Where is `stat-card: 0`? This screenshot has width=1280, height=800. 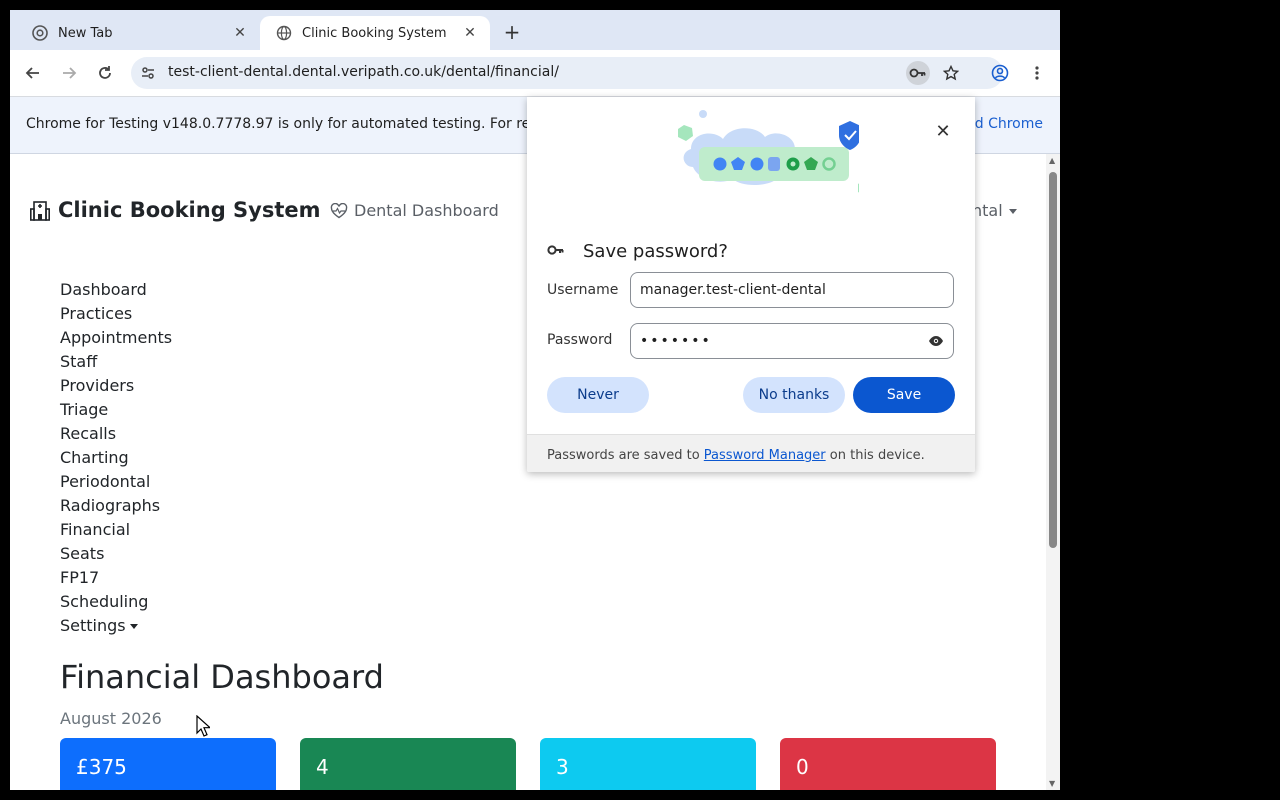
stat-card: 0 is located at coordinates (888, 764).